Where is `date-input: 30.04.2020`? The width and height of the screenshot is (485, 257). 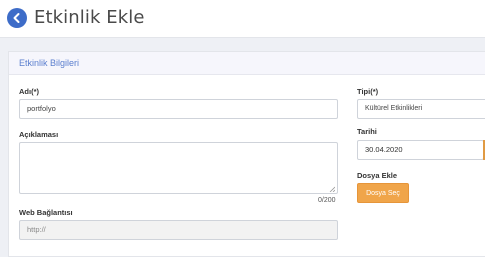
date-input: 30.04.2020 is located at coordinates (420, 150).